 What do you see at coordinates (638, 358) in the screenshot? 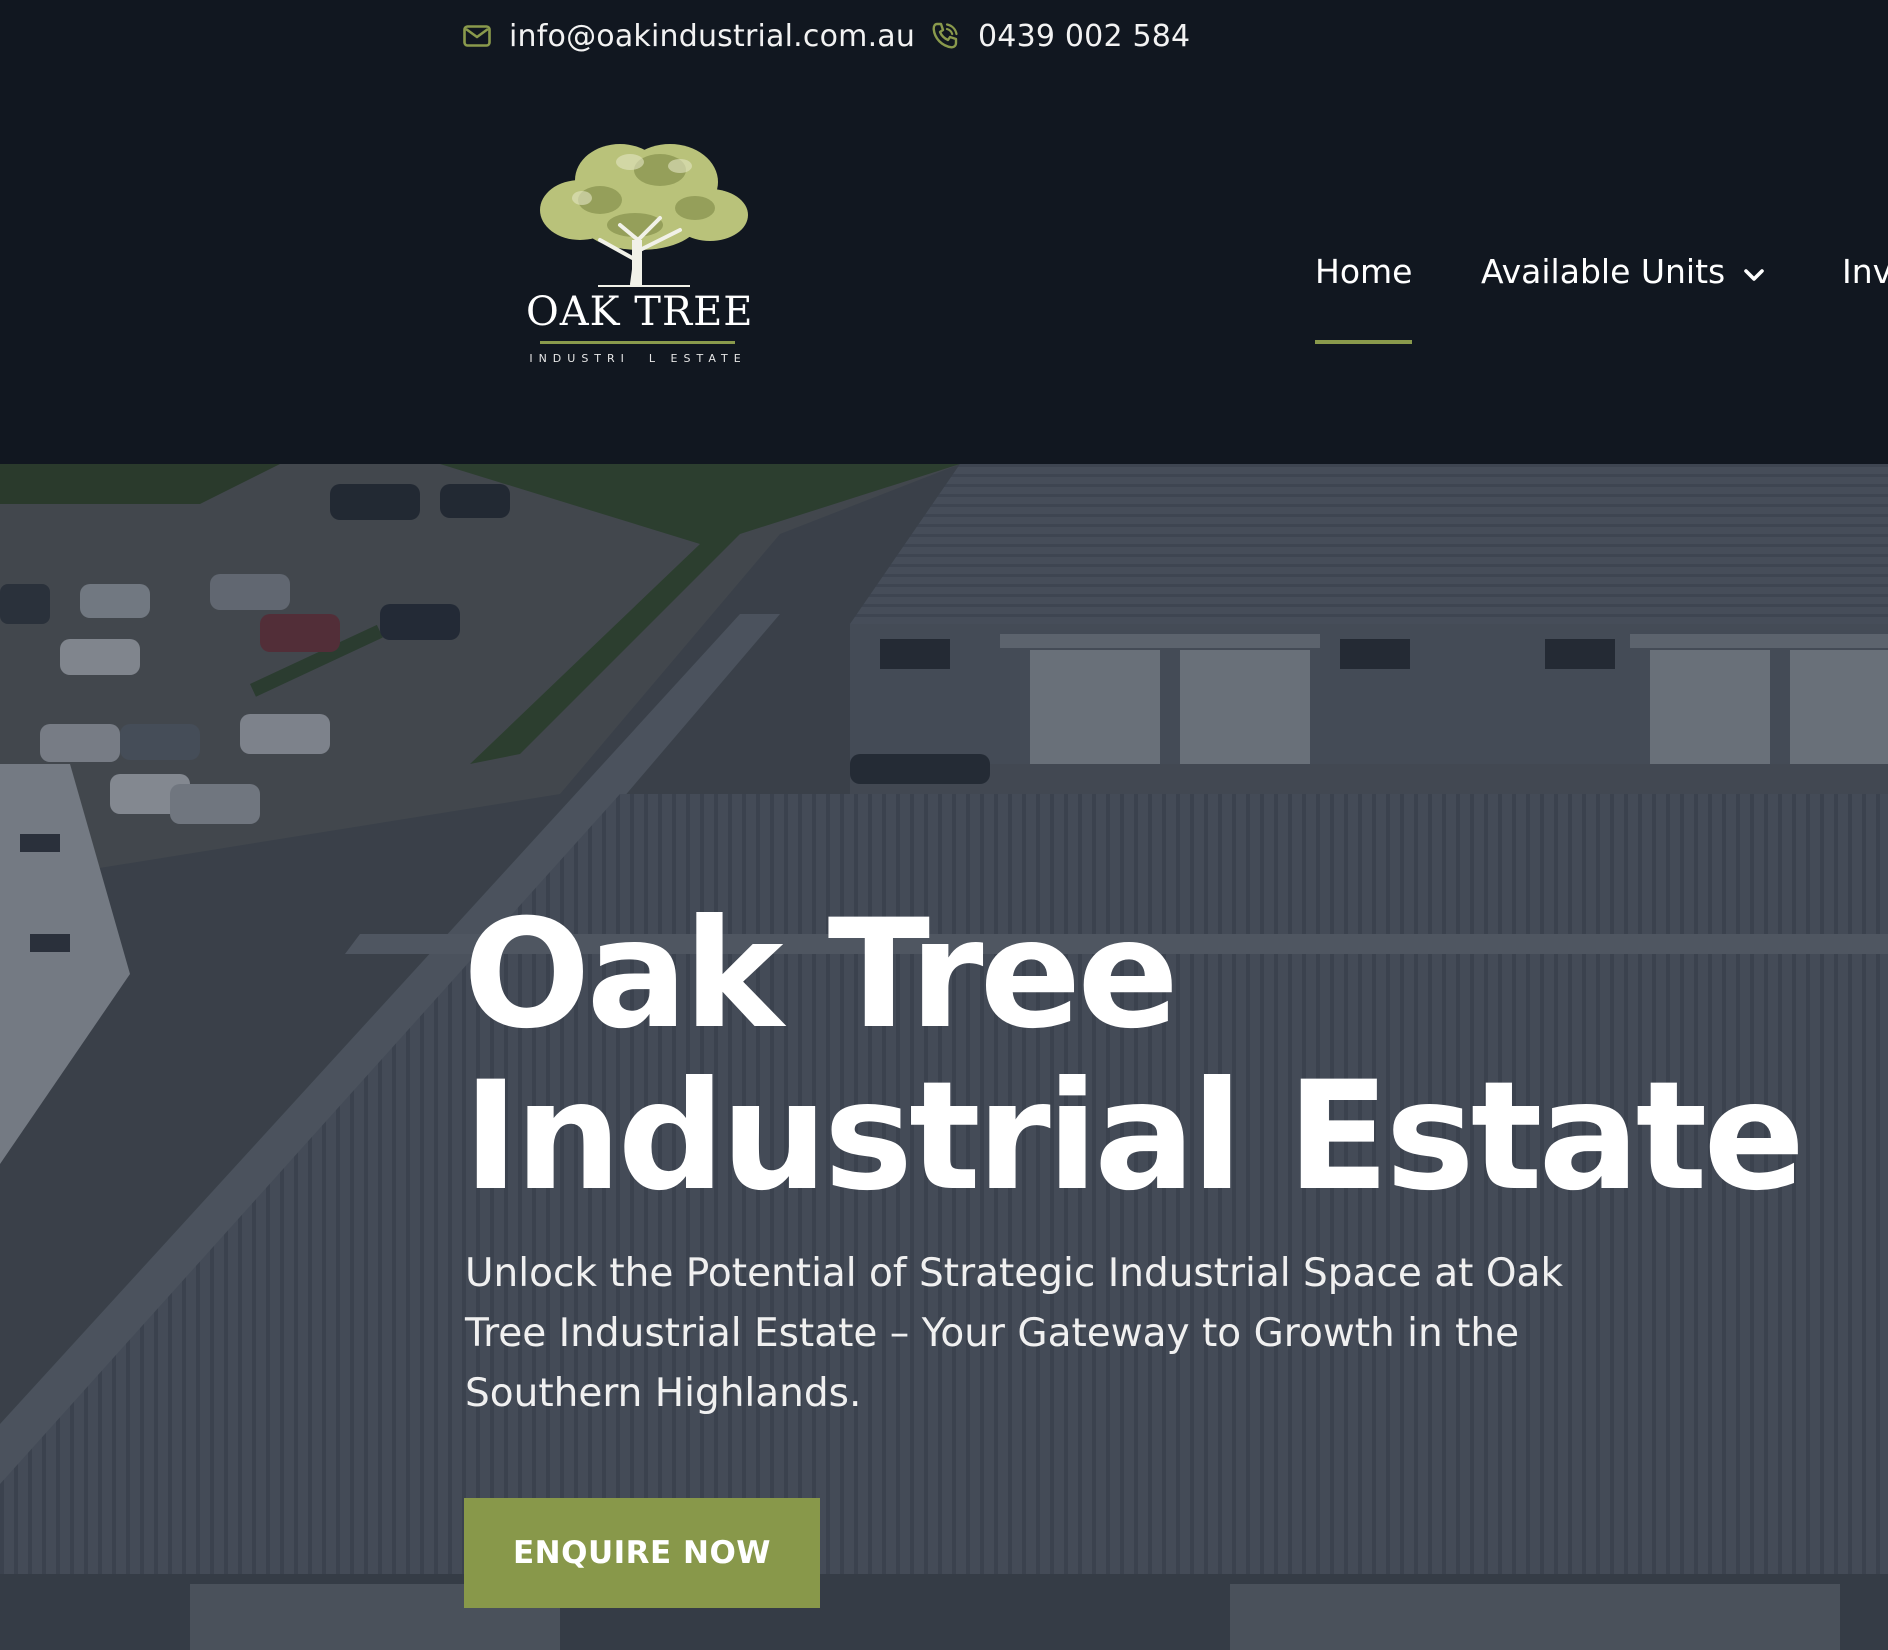
I see `logo-subtitle: INDUSTRI L ESTATE` at bounding box center [638, 358].